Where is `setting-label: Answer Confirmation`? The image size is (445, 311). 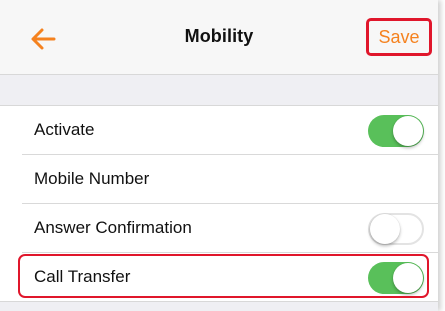 setting-label: Answer Confirmation is located at coordinates (113, 227).